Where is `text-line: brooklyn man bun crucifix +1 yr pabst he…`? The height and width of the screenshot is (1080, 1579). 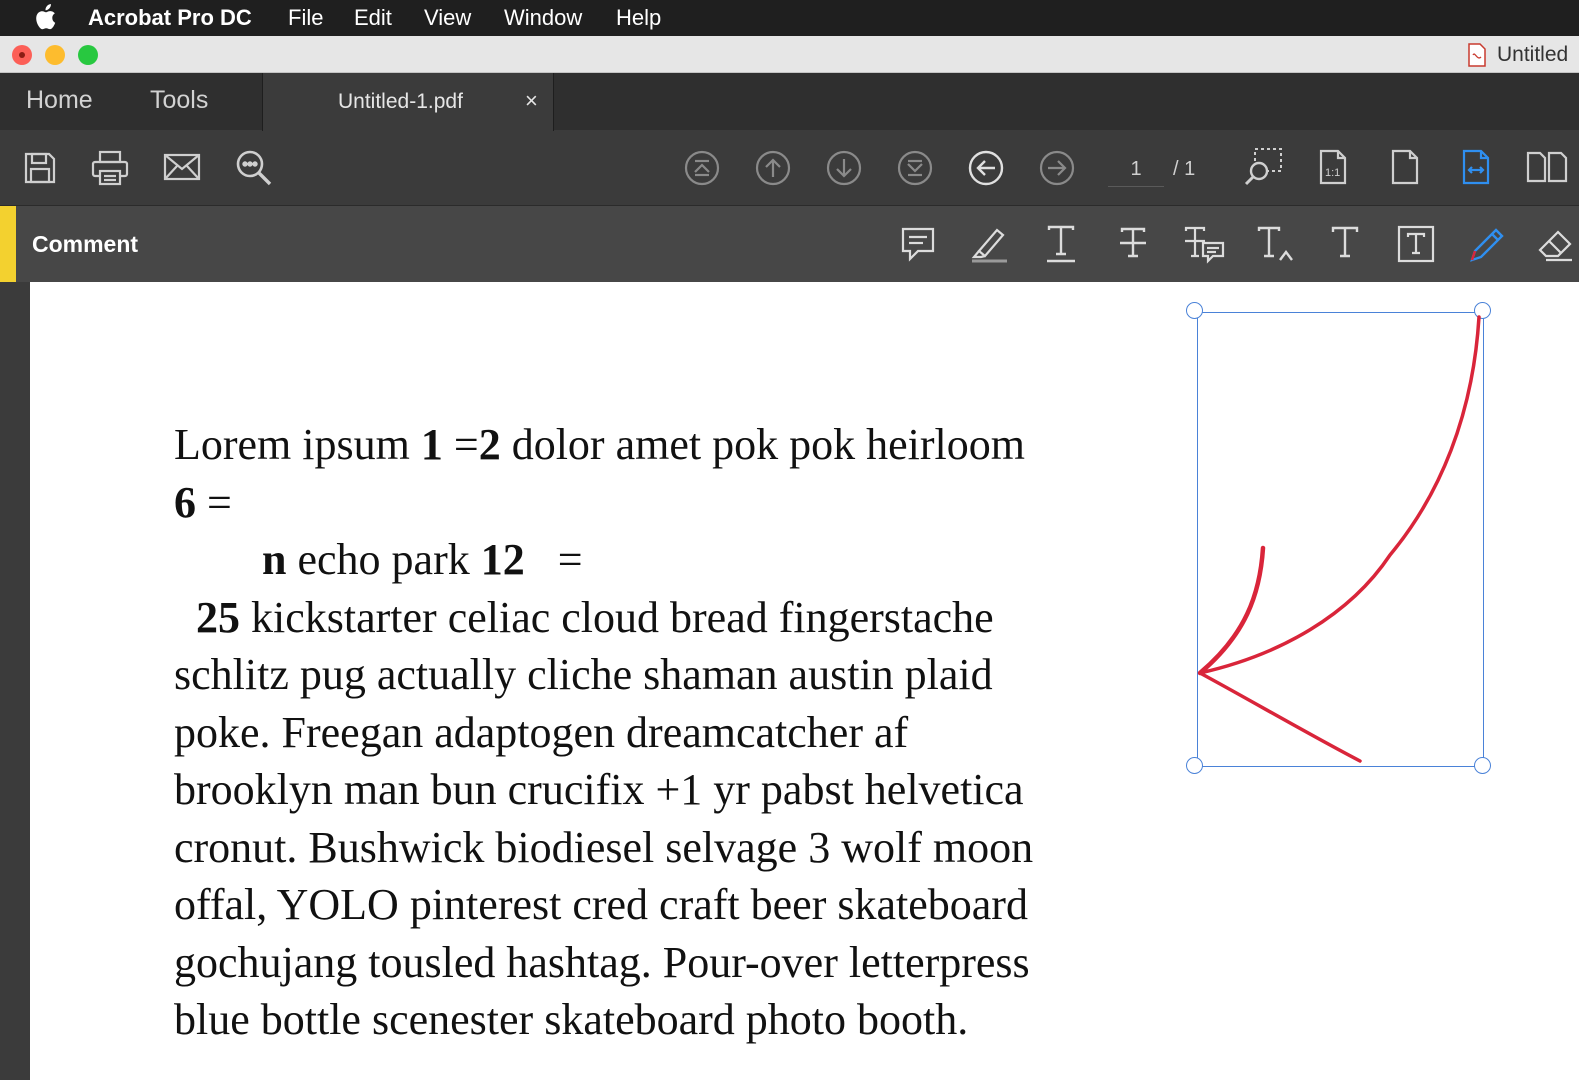
text-line: brooklyn man bun crucifix +1 yr pabst he… is located at coordinates (654, 790).